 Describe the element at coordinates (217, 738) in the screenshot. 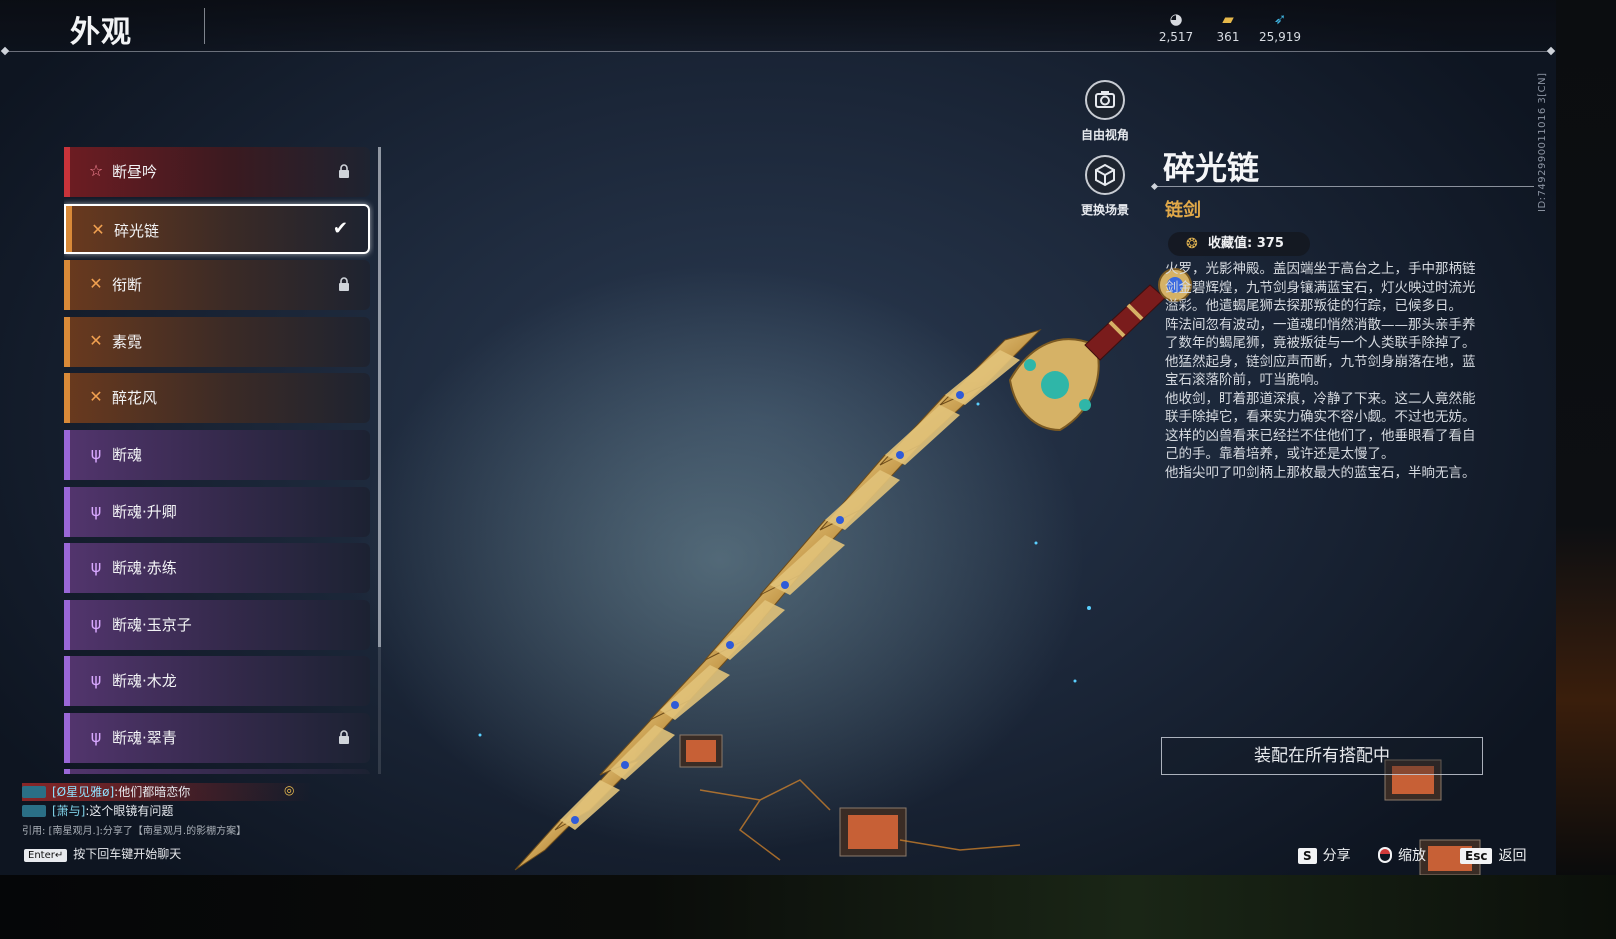

I see `list-item-duanhun-cuiqing: ψ 断魂·翠青` at that location.